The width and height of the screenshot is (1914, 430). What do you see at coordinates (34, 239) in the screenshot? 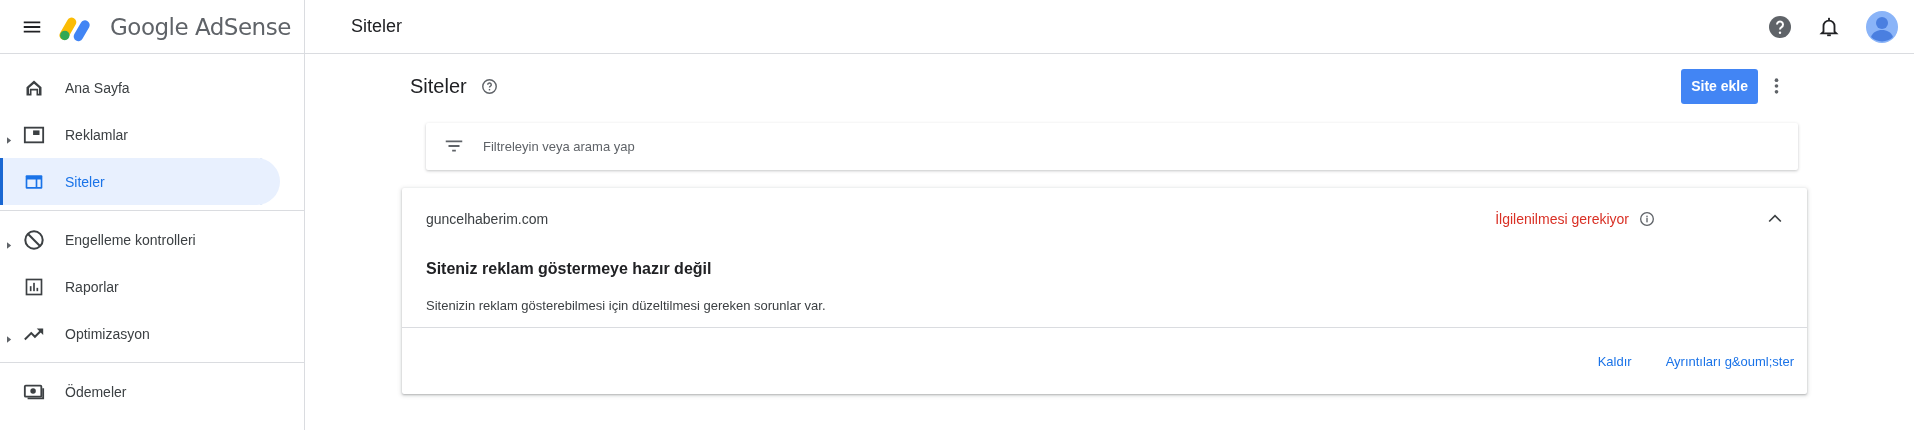
I see `block-icon` at bounding box center [34, 239].